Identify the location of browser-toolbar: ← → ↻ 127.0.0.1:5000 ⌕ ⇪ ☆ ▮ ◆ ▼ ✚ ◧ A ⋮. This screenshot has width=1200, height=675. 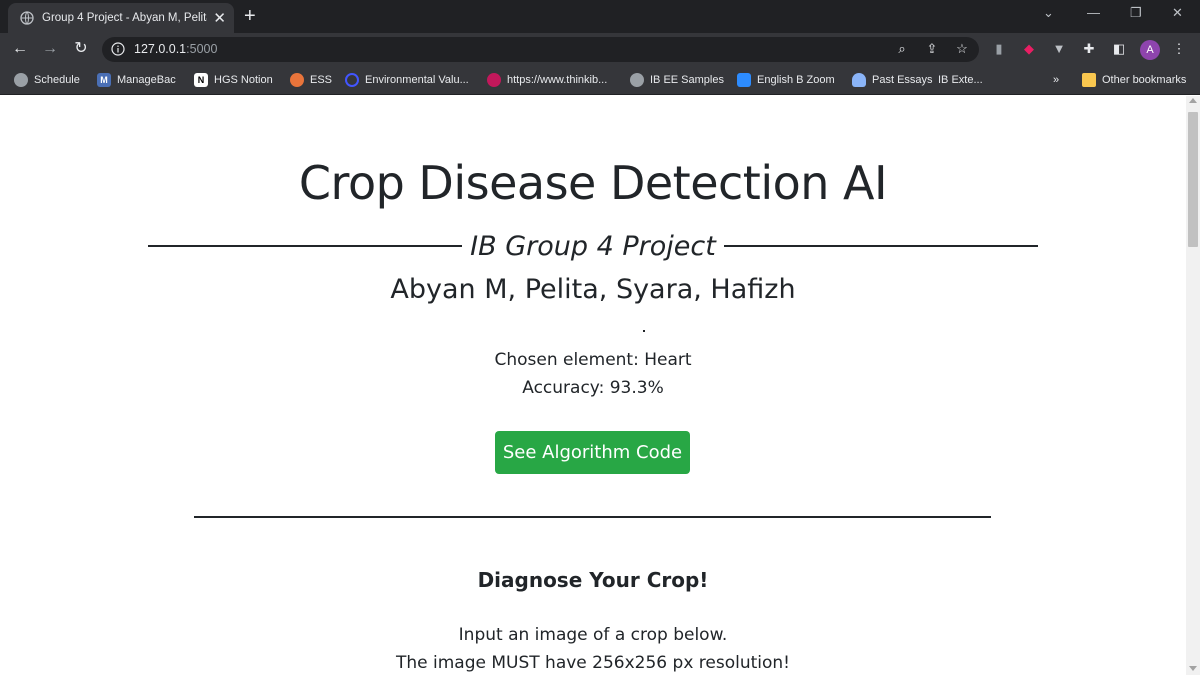
(600, 49).